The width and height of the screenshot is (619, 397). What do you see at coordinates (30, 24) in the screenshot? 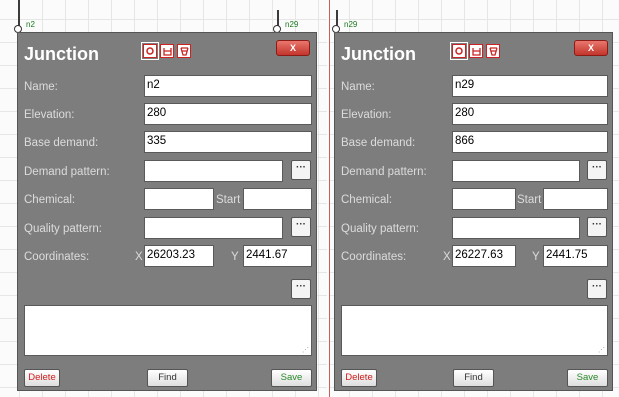
I see `node-label: n2` at bounding box center [30, 24].